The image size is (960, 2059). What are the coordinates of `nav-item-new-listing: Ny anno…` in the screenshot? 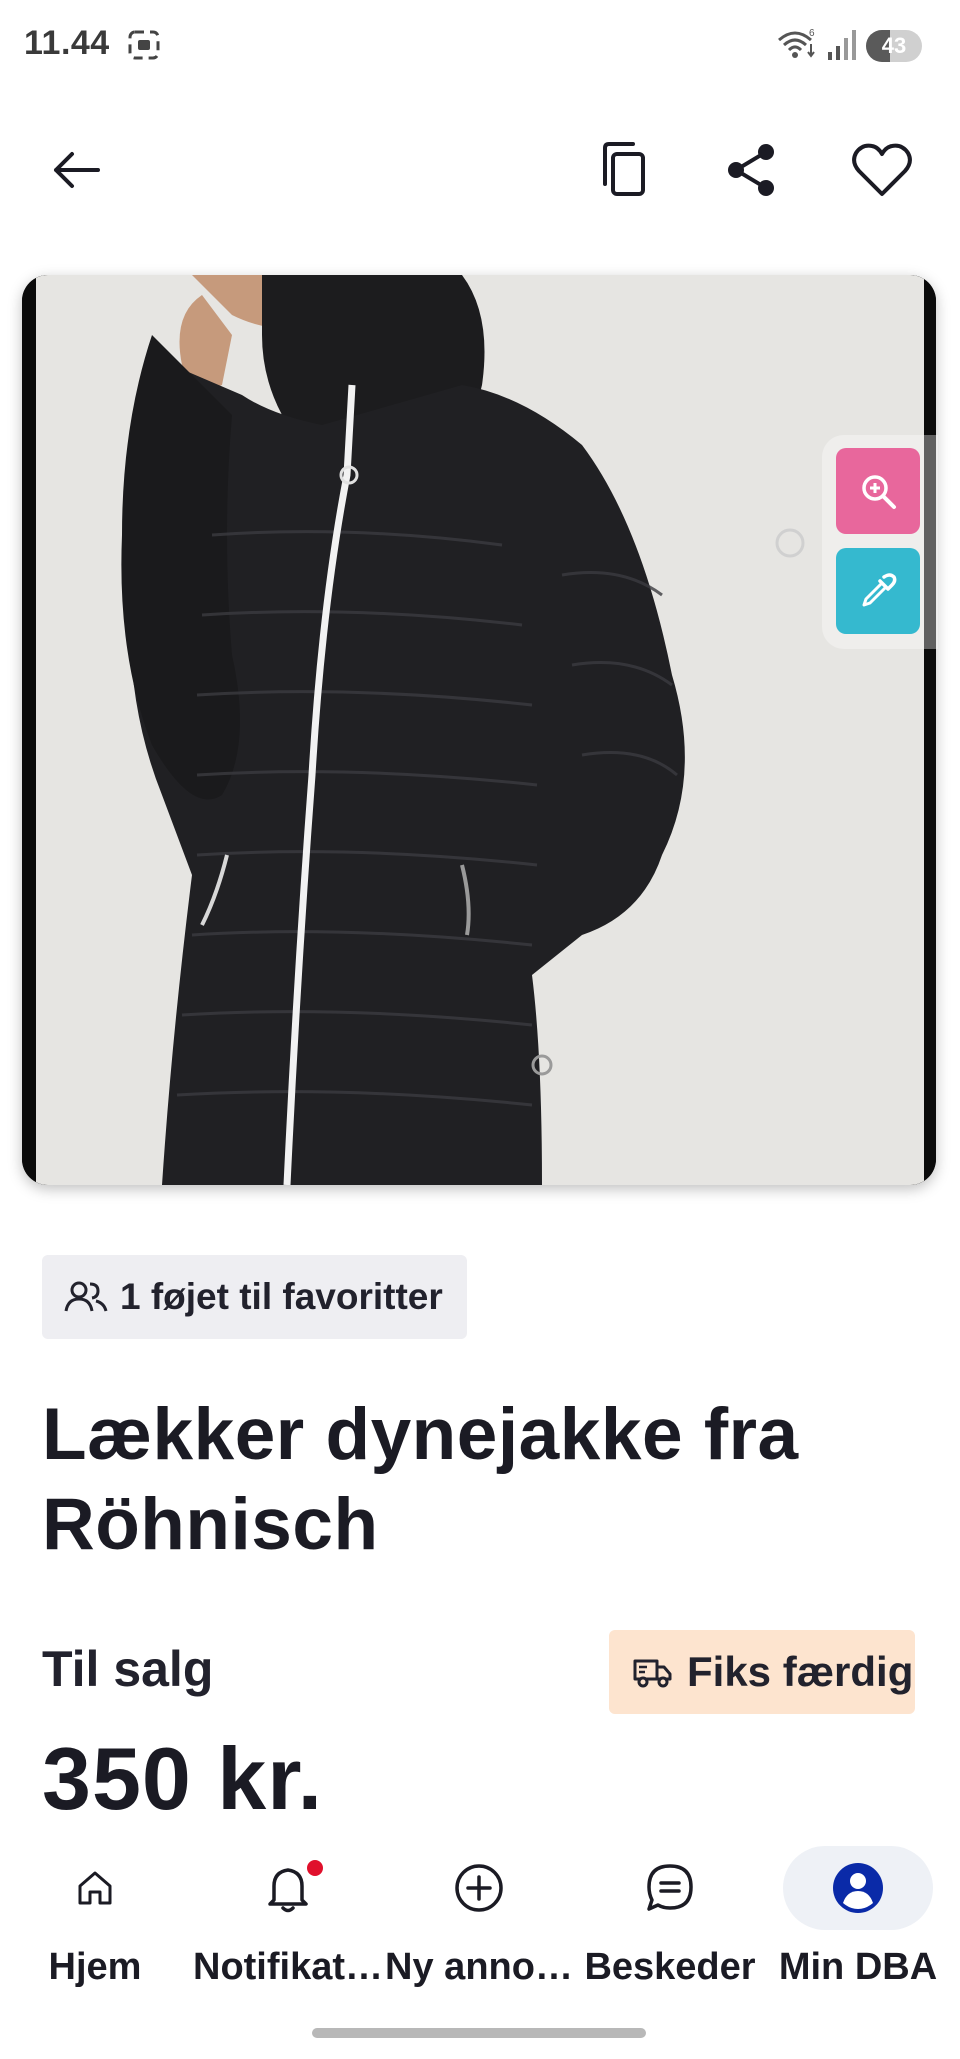 It's located at (479, 1918).